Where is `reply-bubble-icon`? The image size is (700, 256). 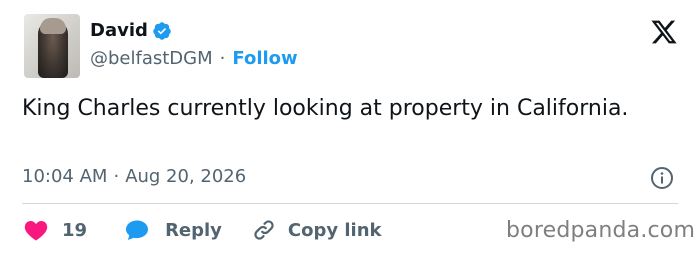
reply-bubble-icon is located at coordinates (137, 230).